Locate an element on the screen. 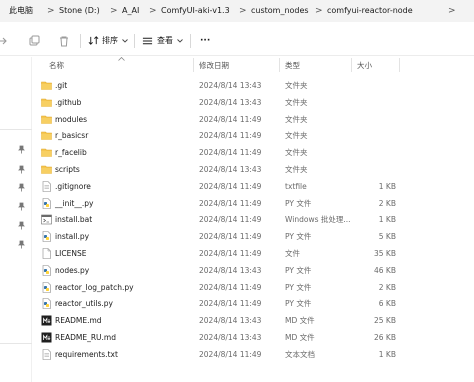  sort-icon is located at coordinates (93, 40).